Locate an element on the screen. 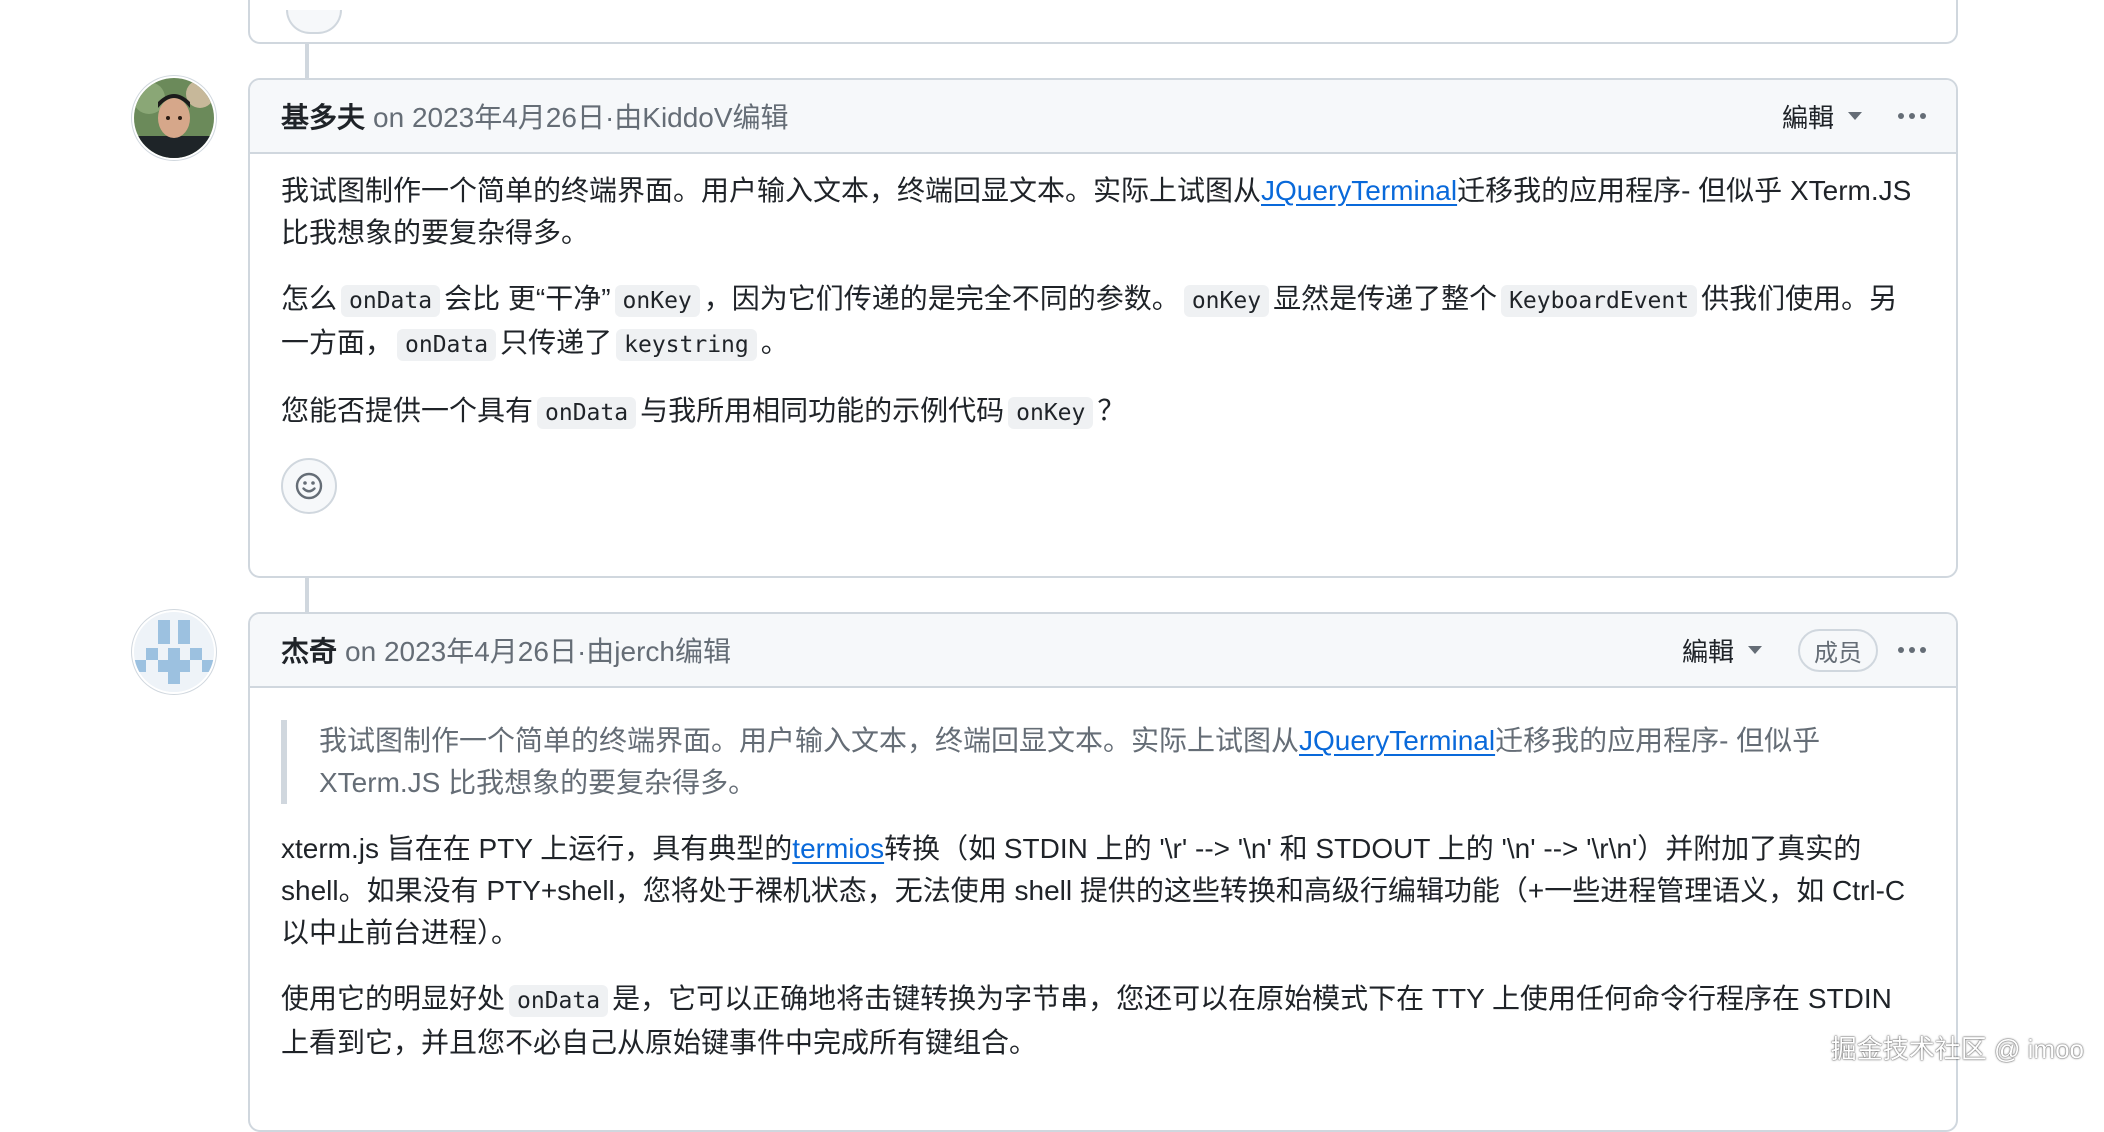 The image size is (2104, 1132). text: 会比 更“干净” is located at coordinates (527, 298).